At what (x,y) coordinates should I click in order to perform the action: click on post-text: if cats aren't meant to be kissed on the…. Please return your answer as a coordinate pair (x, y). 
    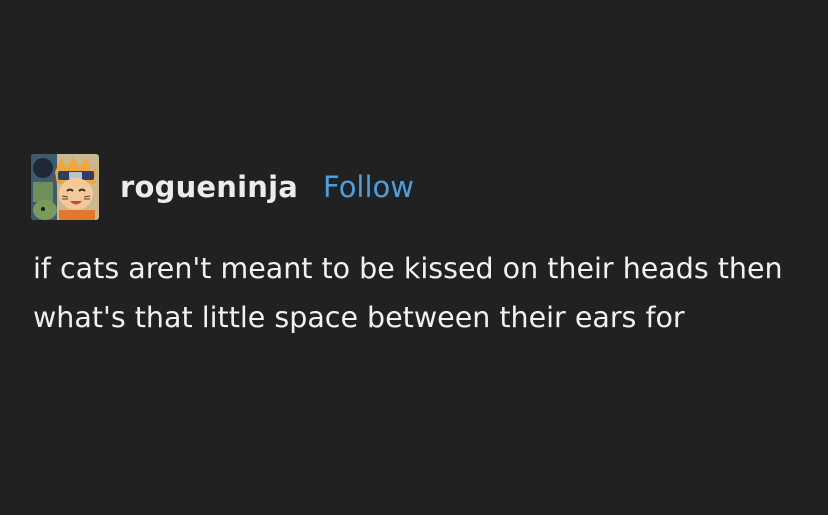
    Looking at the image, I should click on (408, 293).